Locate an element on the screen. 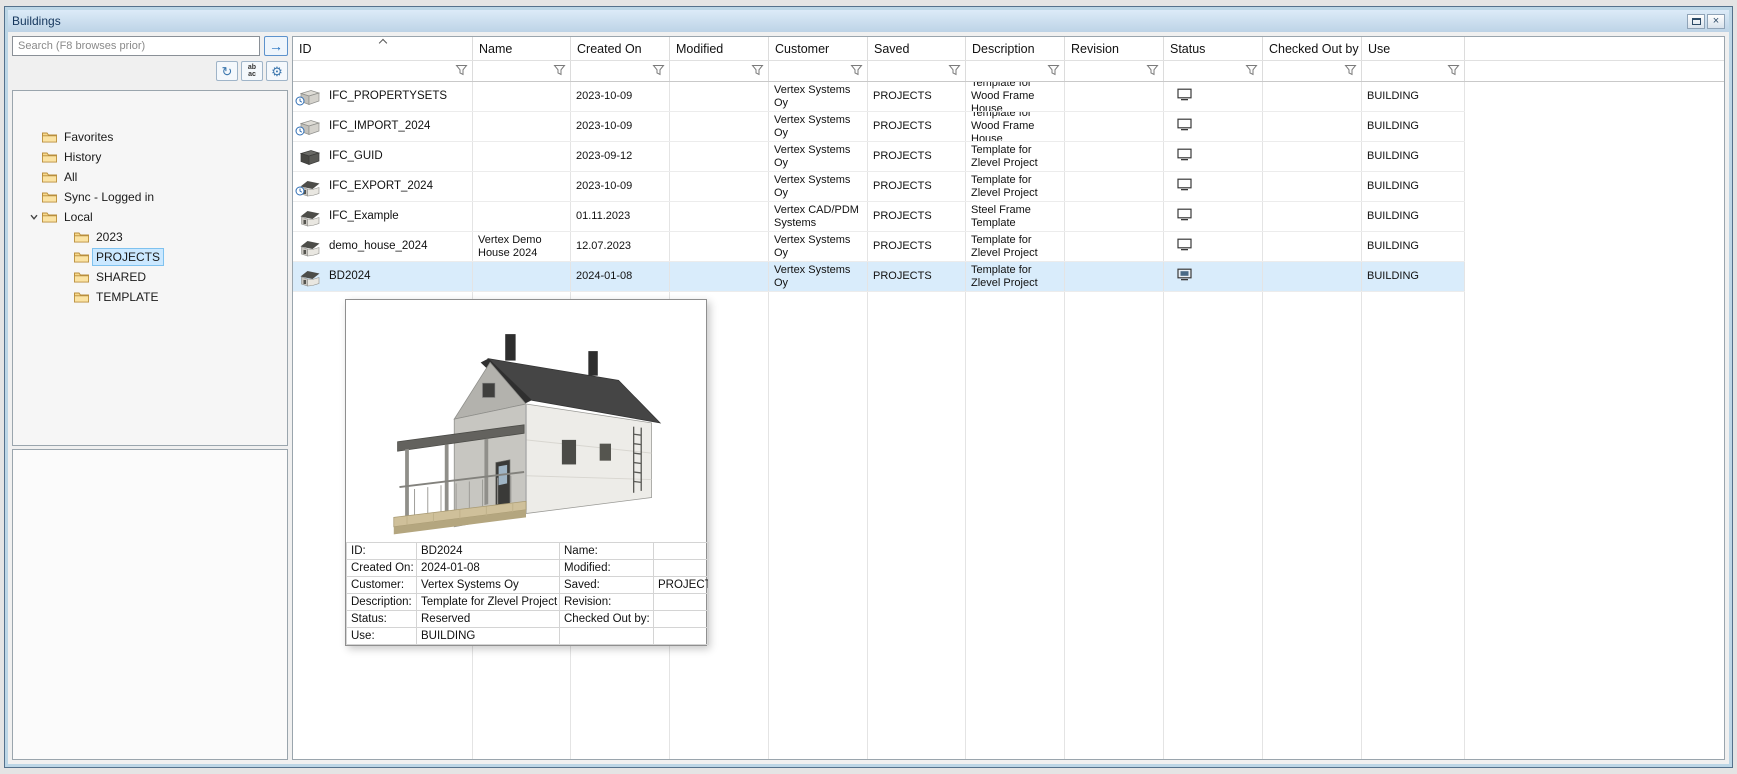 The width and height of the screenshot is (1737, 774). preview-value is located at coordinates (681, 636).